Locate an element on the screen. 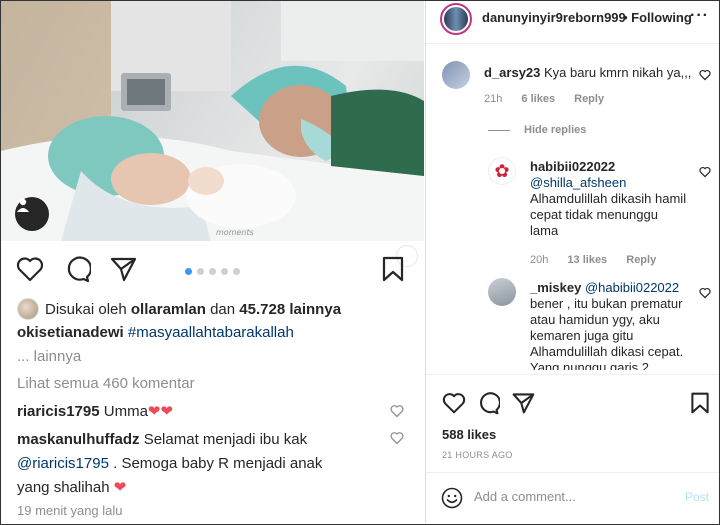 This screenshot has height=525, width=720. likes-and: dan is located at coordinates (223, 309).